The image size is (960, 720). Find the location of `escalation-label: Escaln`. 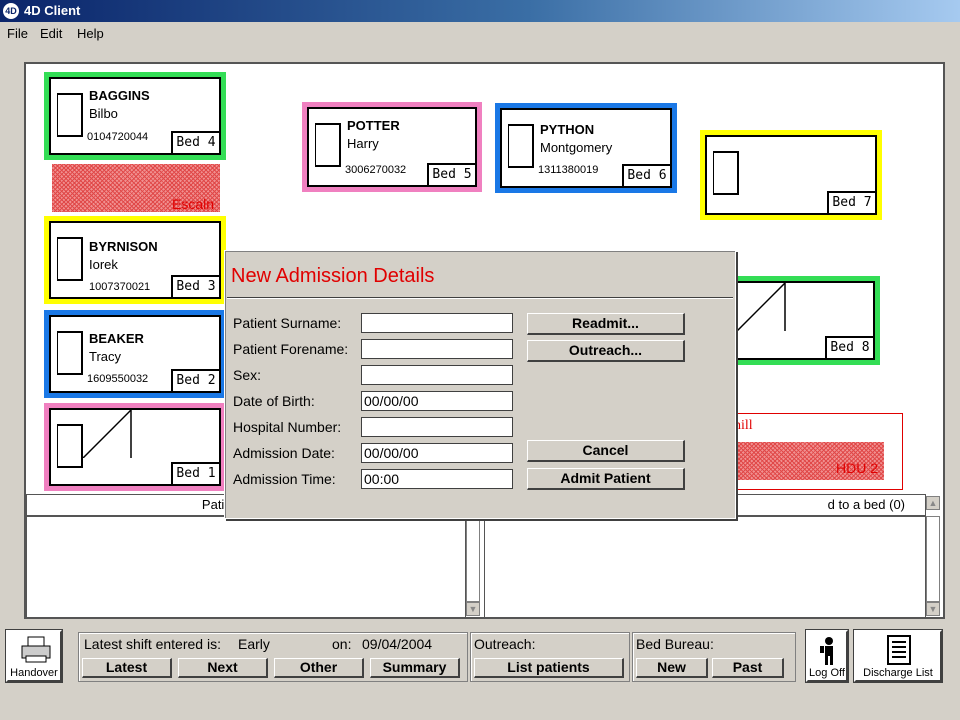

escalation-label: Escaln is located at coordinates (193, 204).